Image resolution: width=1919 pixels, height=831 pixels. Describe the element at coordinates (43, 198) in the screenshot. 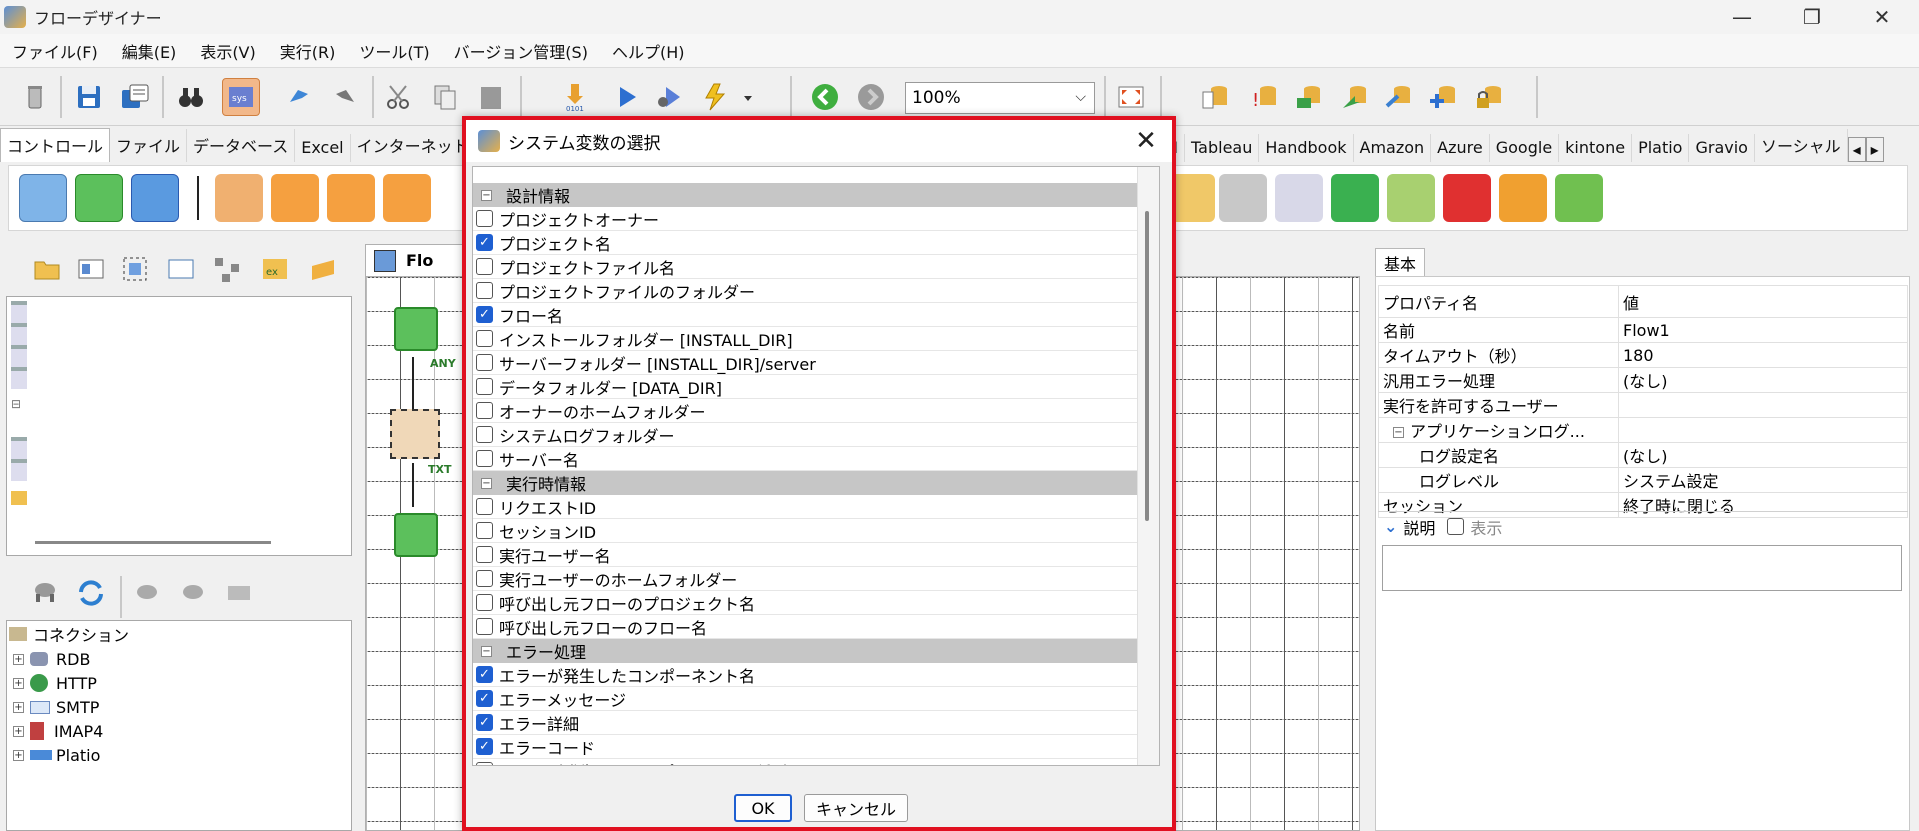

I see `mapper-icon` at that location.